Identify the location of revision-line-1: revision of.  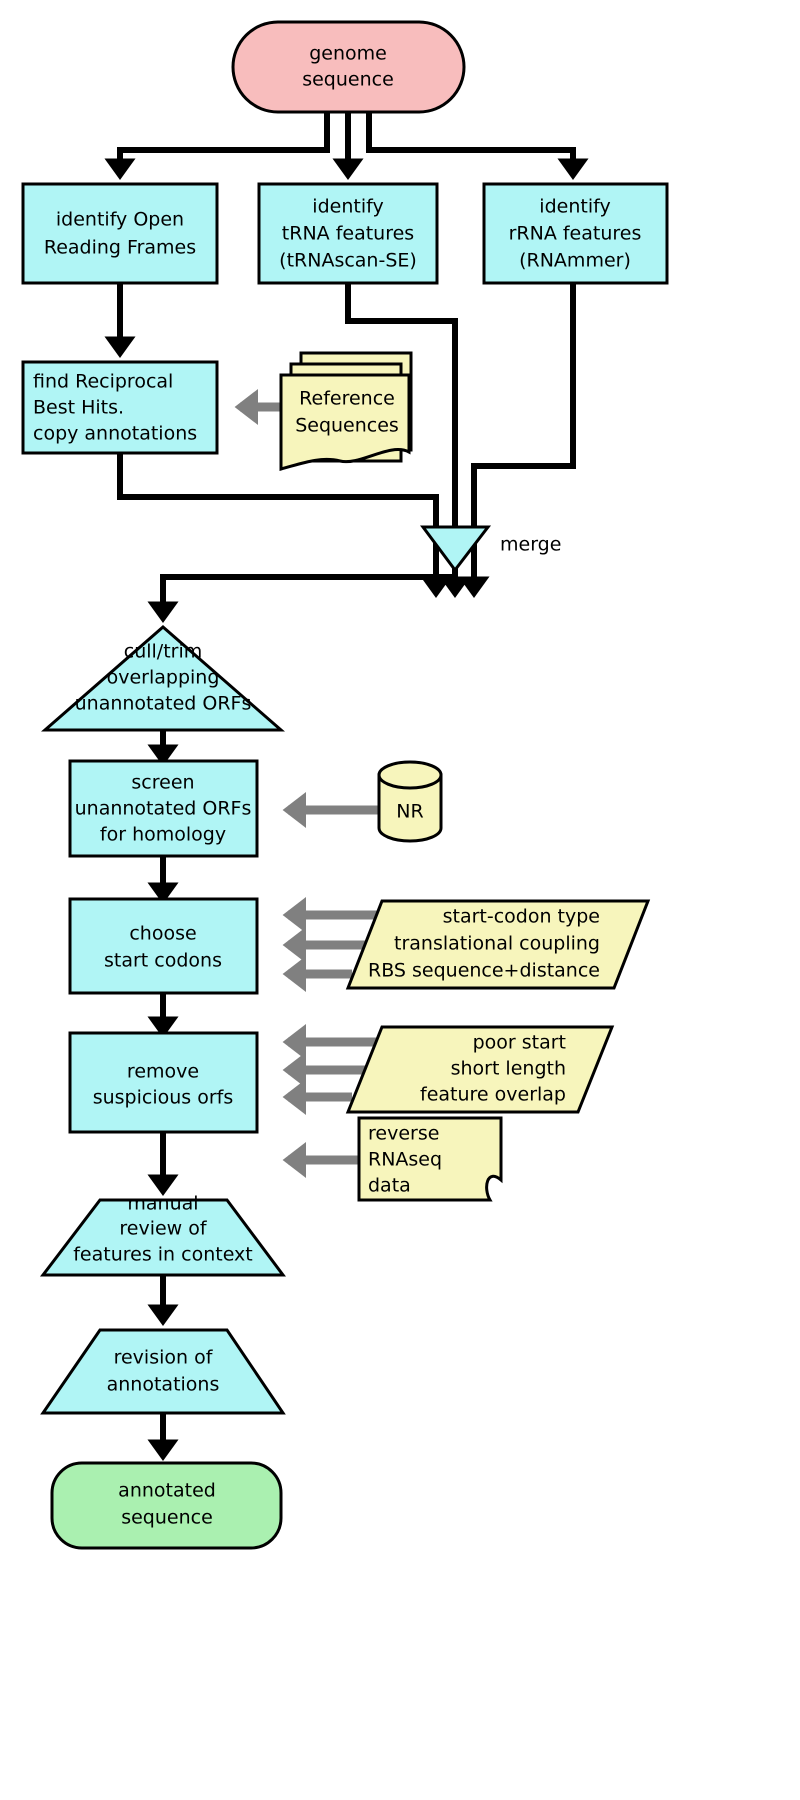
(164, 1358).